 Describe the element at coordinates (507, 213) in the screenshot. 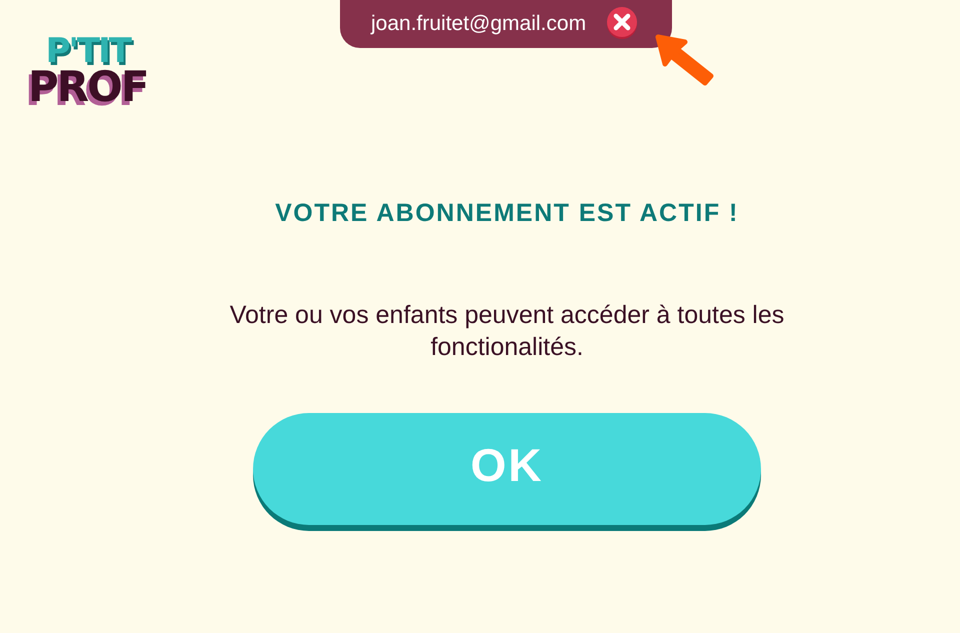

I see `heading: VOTRE ABONNEMENT EST ACTIF !` at that location.